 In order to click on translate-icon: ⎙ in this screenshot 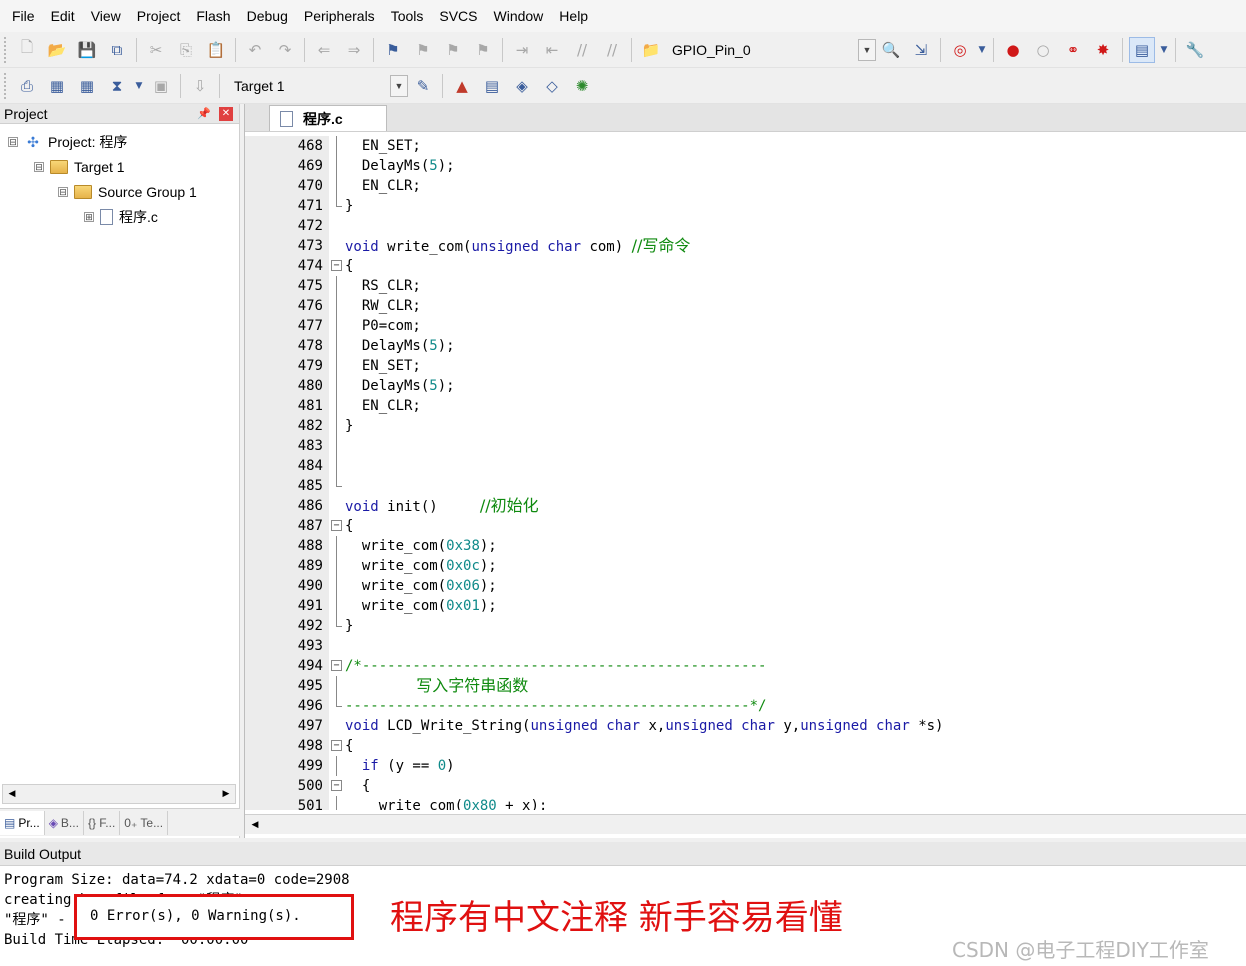, I will do `click(27, 86)`.